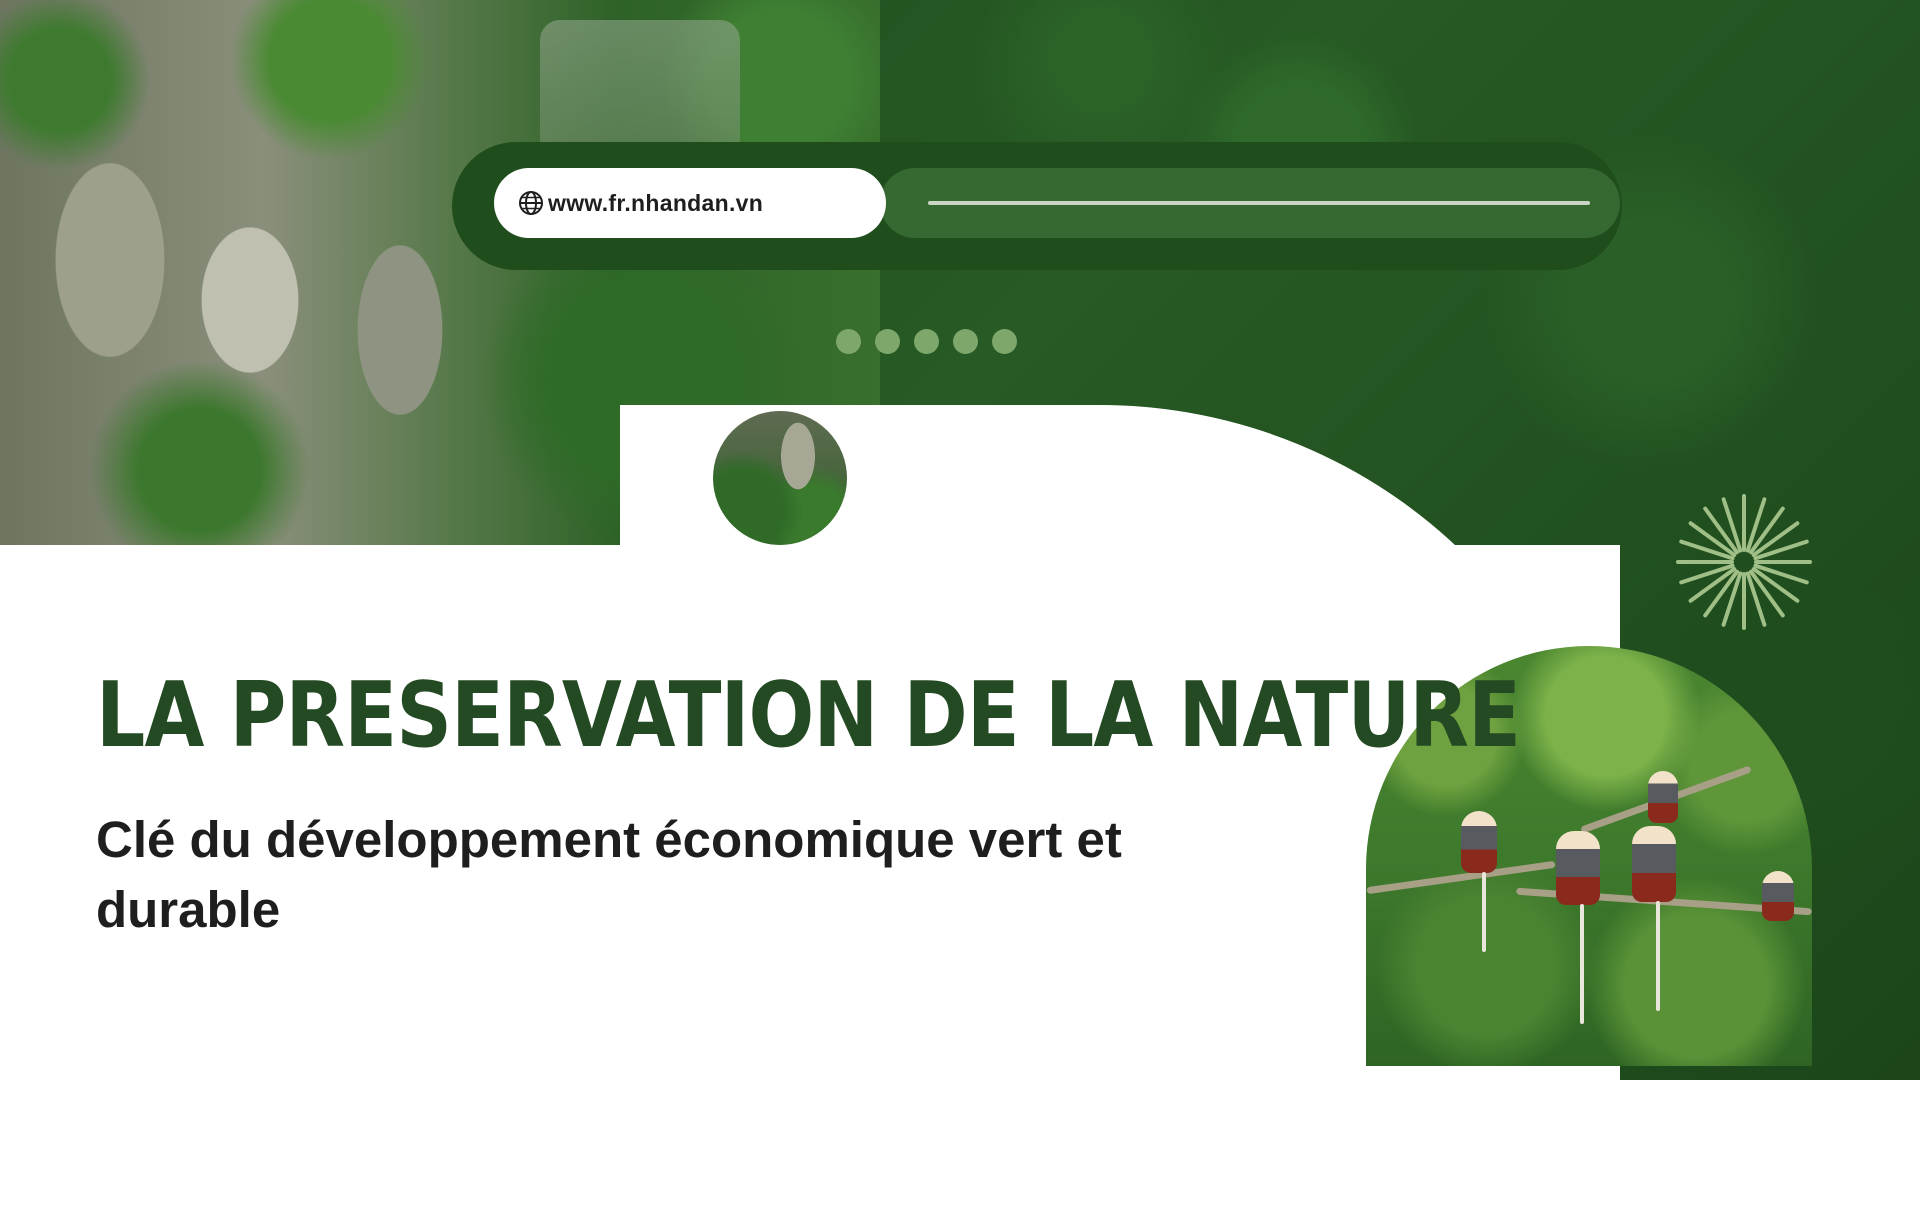 The width and height of the screenshot is (1920, 1205). I want to click on globe-icon, so click(531, 203).